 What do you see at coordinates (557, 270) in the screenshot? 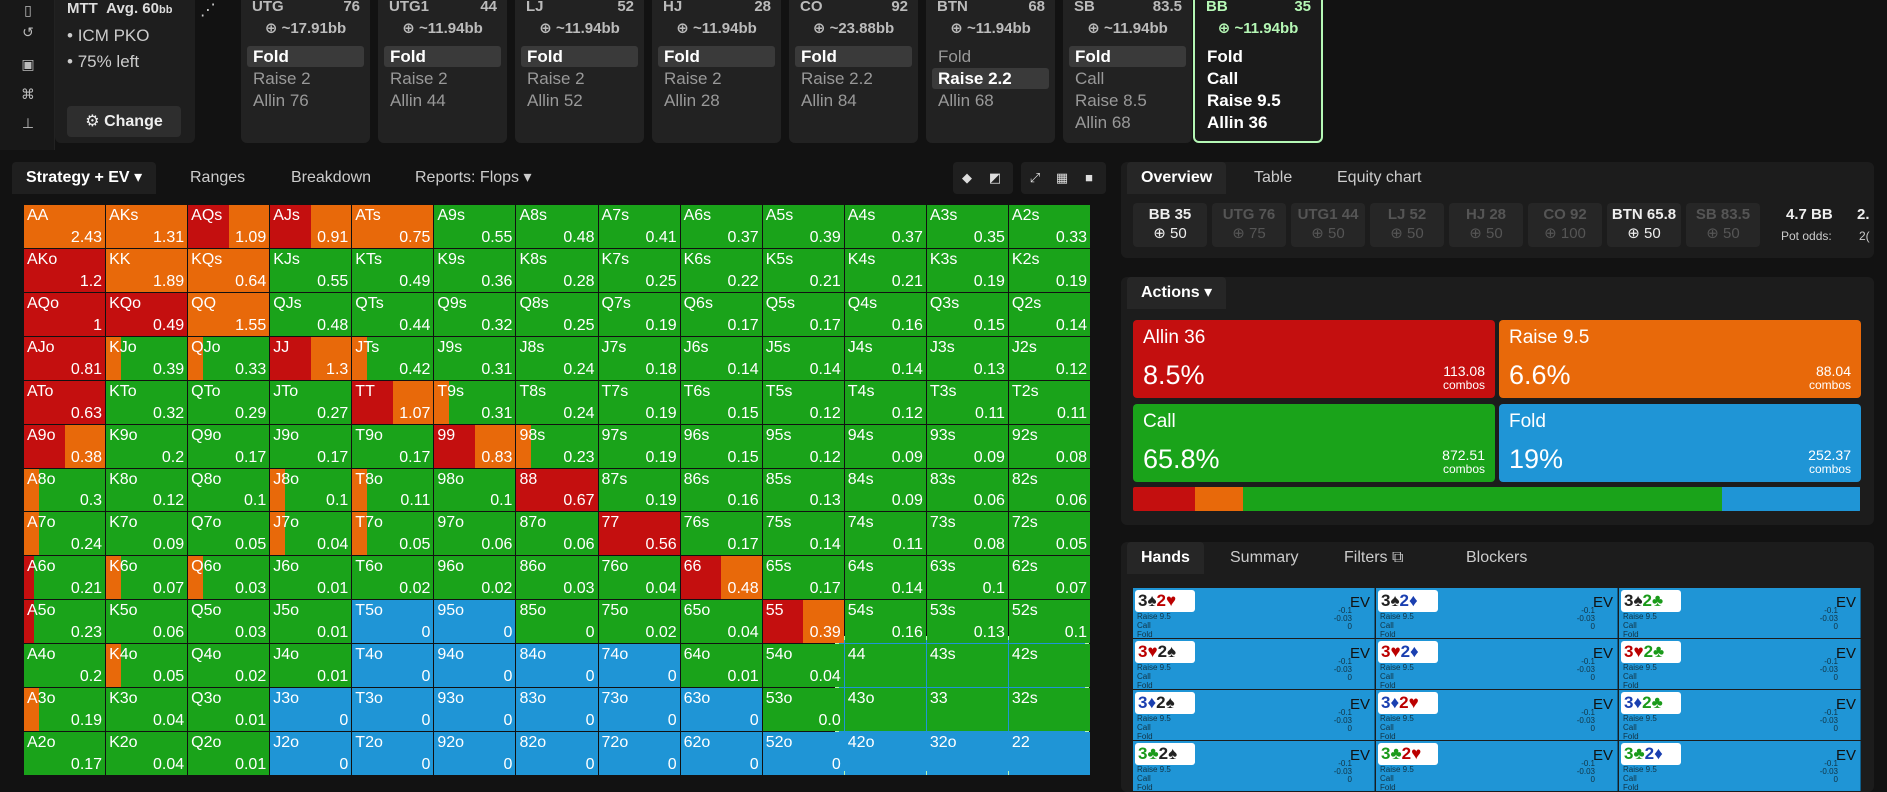
I see `hand-cell: K8s 0.28` at bounding box center [557, 270].